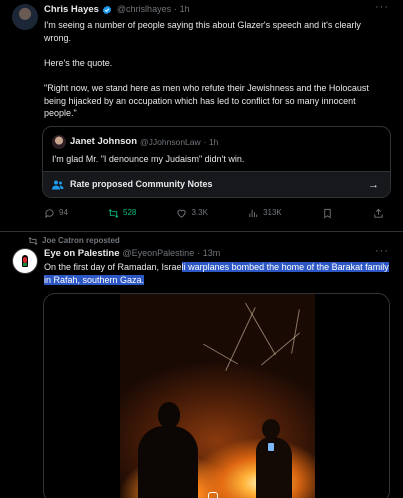 The image size is (403, 498). What do you see at coordinates (78, 63) in the screenshot?
I see `tweet-text-paragraph: Here's the quote.` at bounding box center [78, 63].